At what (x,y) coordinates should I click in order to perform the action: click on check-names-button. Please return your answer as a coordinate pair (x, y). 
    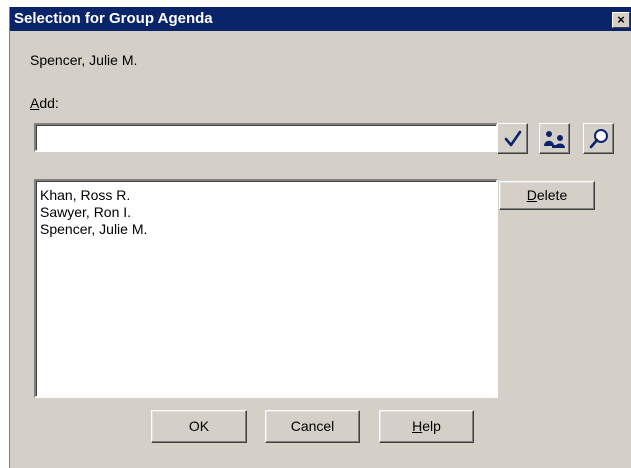
    Looking at the image, I should click on (512, 138).